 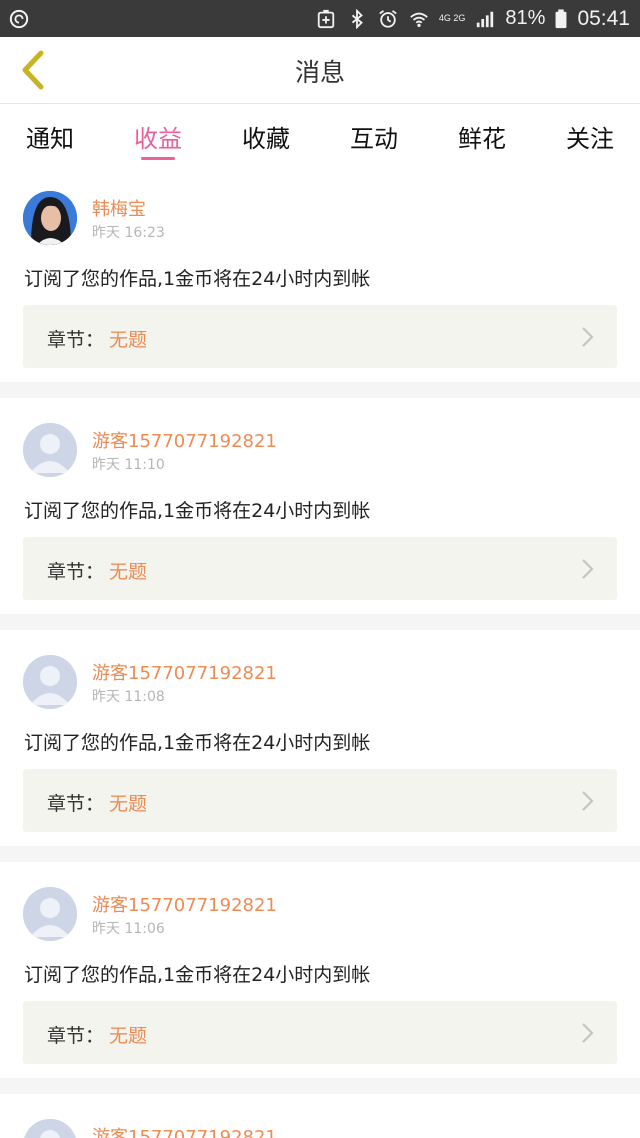 What do you see at coordinates (326, 18) in the screenshot?
I see `battery-saver-icon` at bounding box center [326, 18].